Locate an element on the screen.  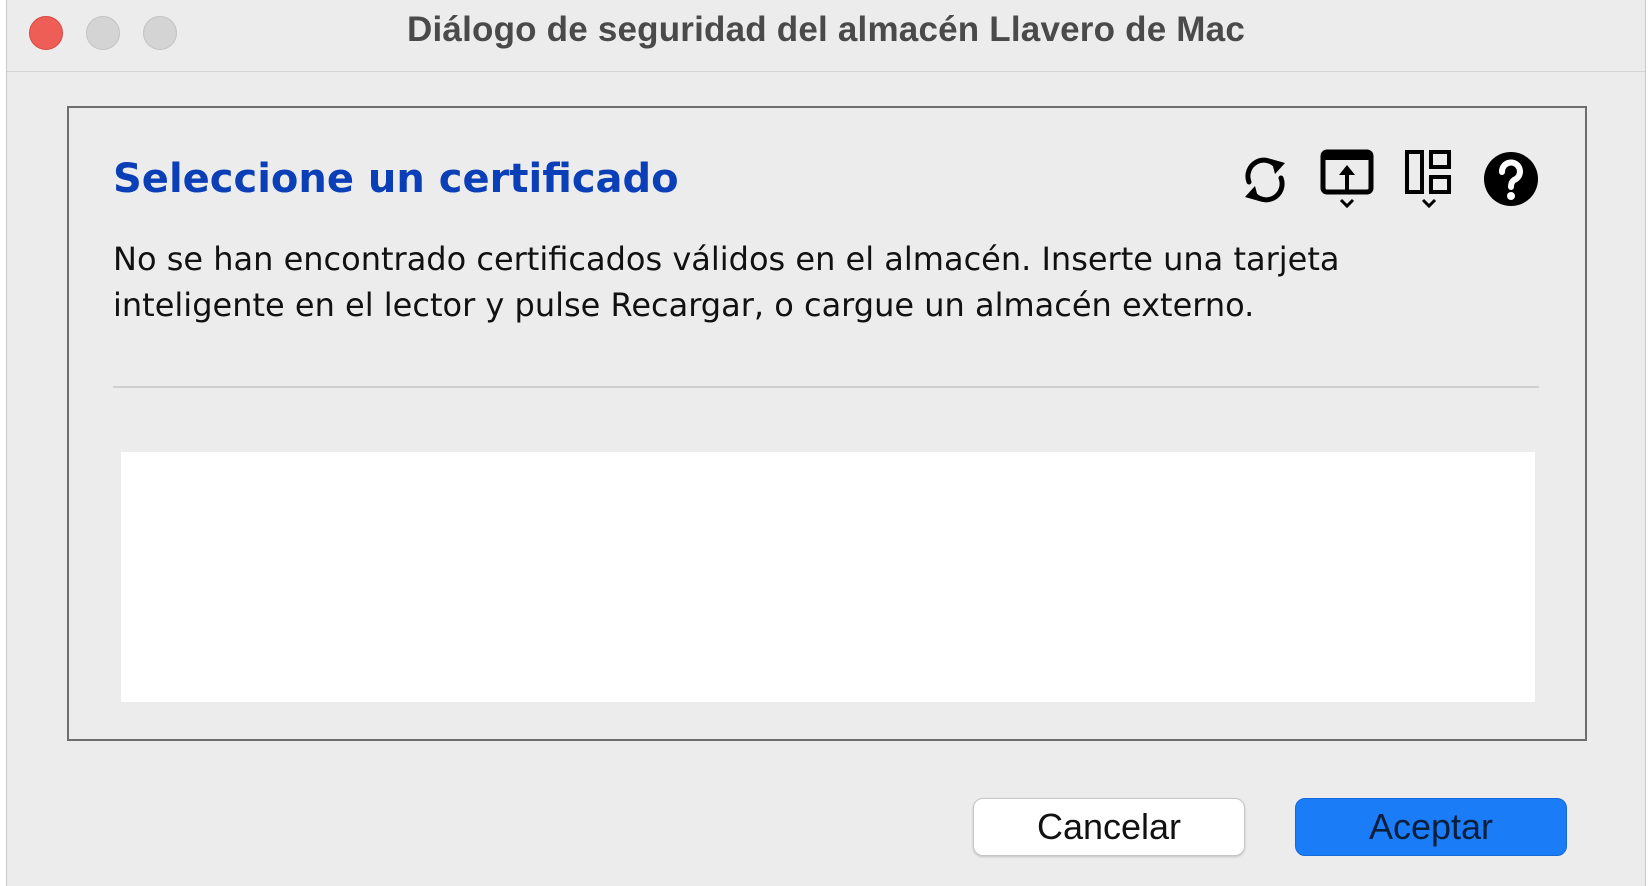
divider is located at coordinates (826, 387).